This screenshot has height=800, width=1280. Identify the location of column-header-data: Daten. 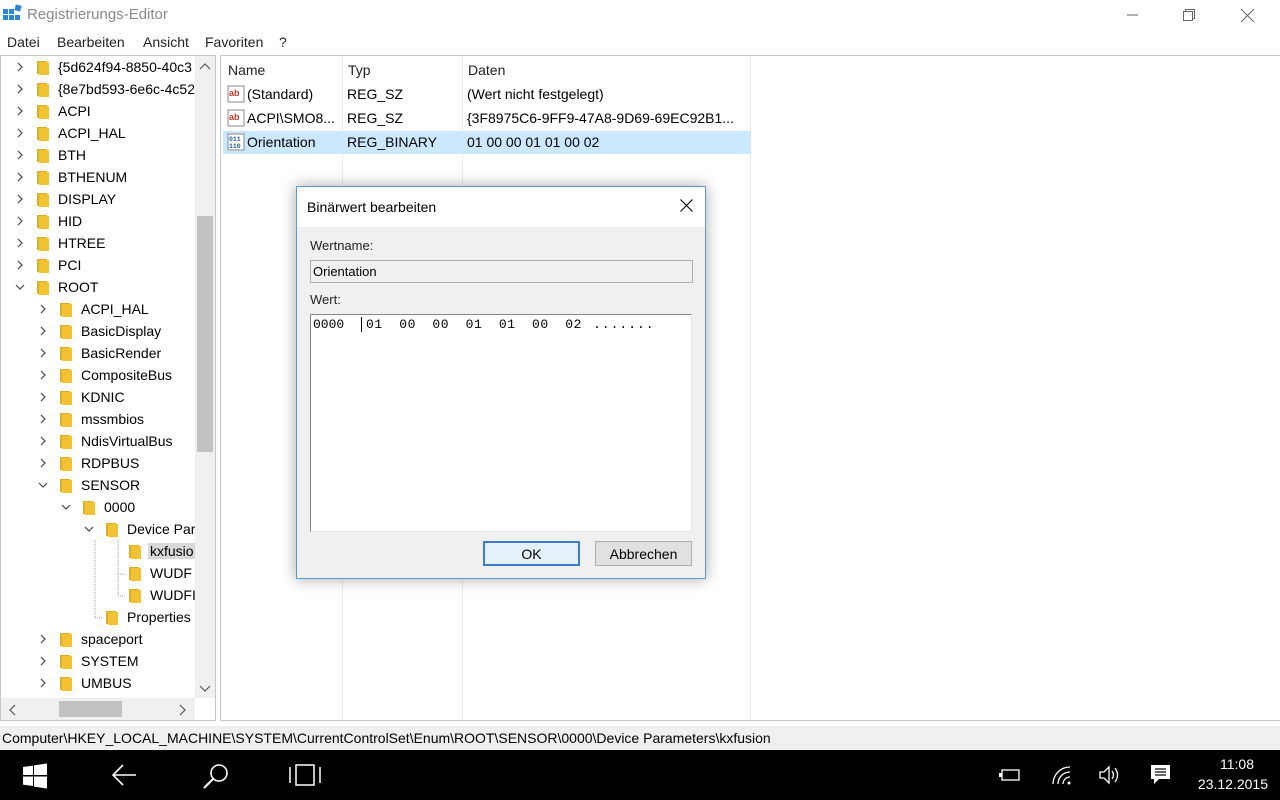
(486, 70).